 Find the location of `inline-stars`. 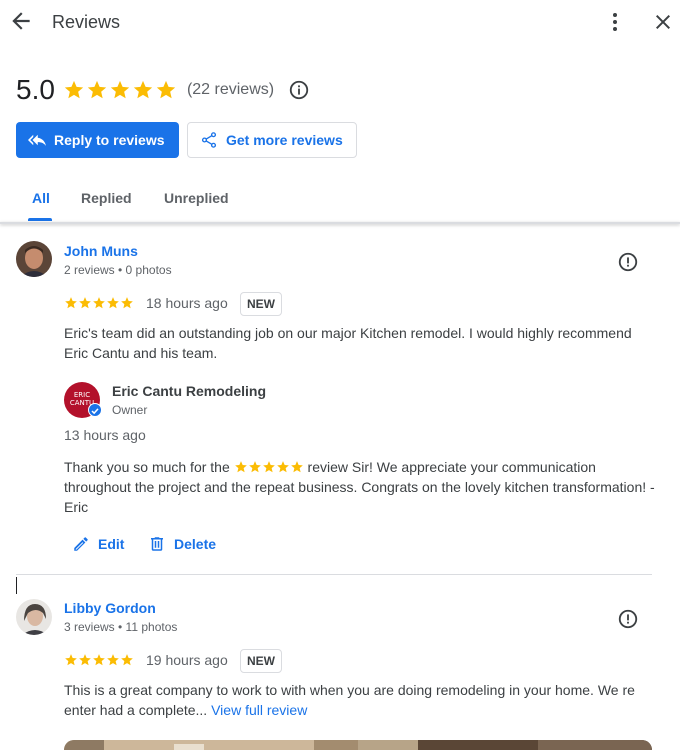

inline-stars is located at coordinates (269, 467).